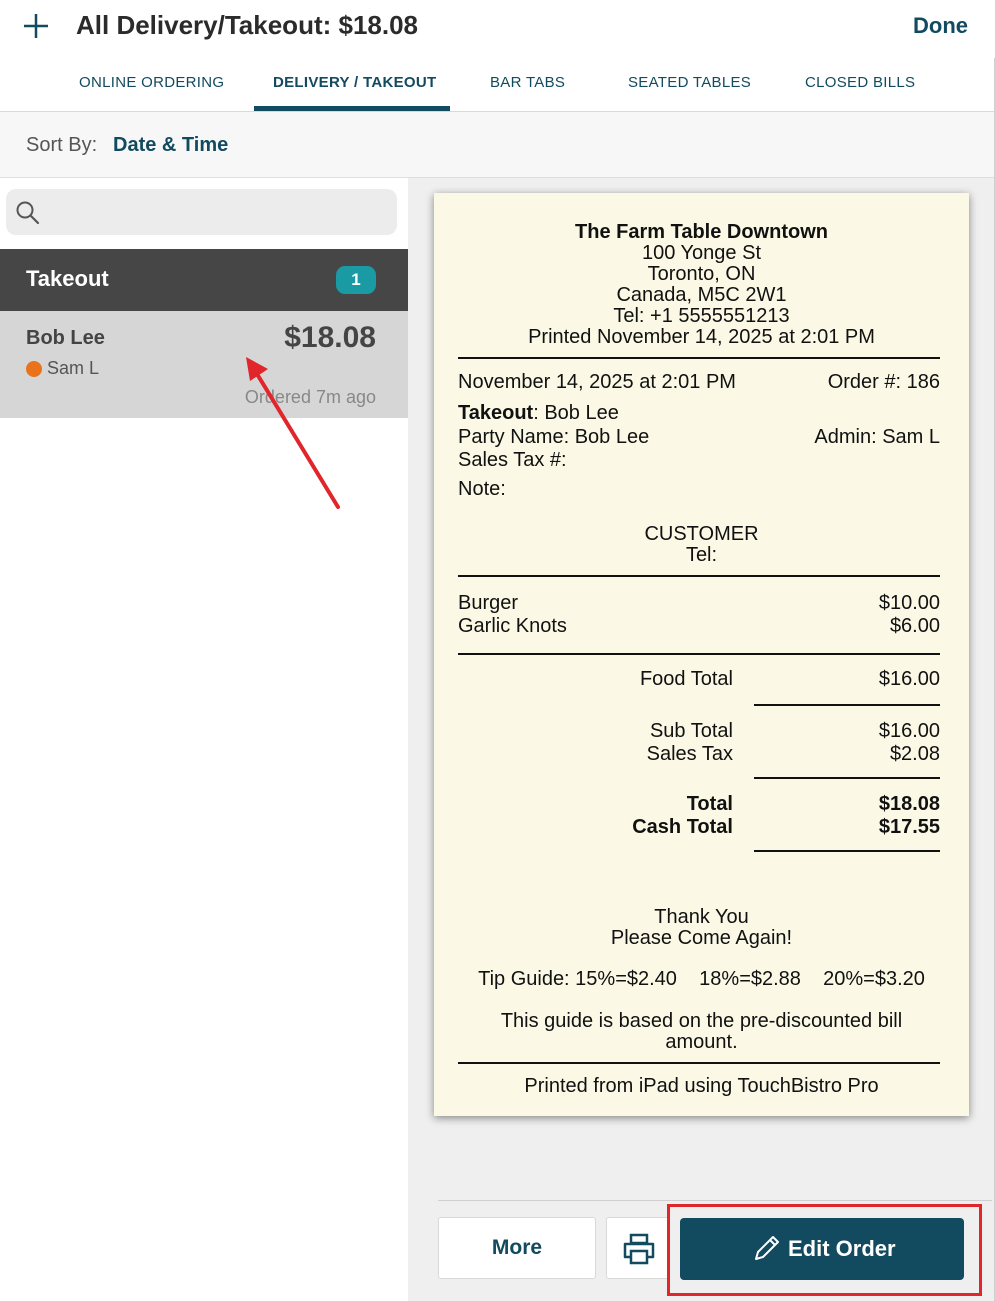 The width and height of the screenshot is (995, 1301). What do you see at coordinates (151, 82) in the screenshot?
I see `tab-online-ordering: ONLINE ORDERING` at bounding box center [151, 82].